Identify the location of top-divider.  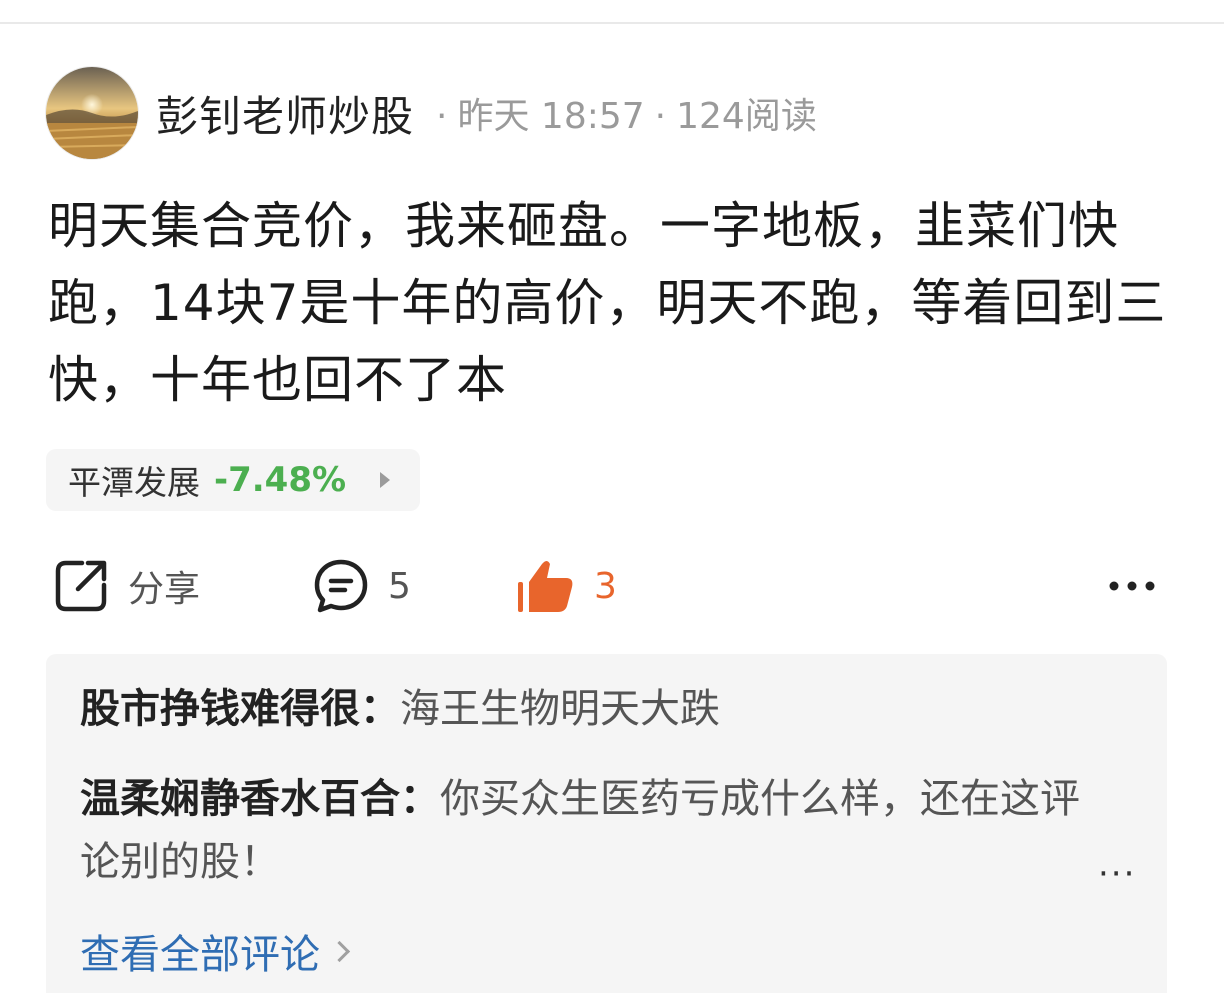
(612, 23).